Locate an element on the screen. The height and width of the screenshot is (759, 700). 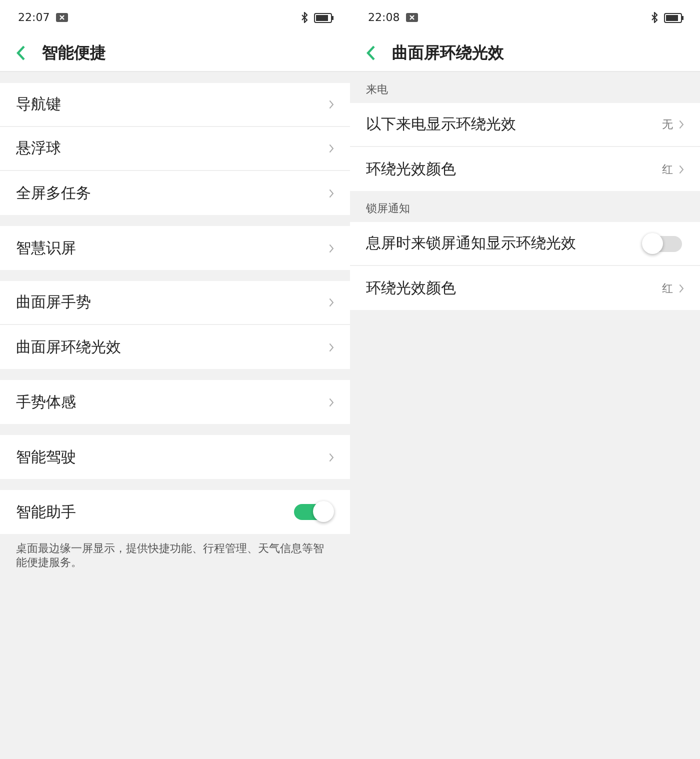
page-title: 曲面屏环绕光效 is located at coordinates (448, 53).